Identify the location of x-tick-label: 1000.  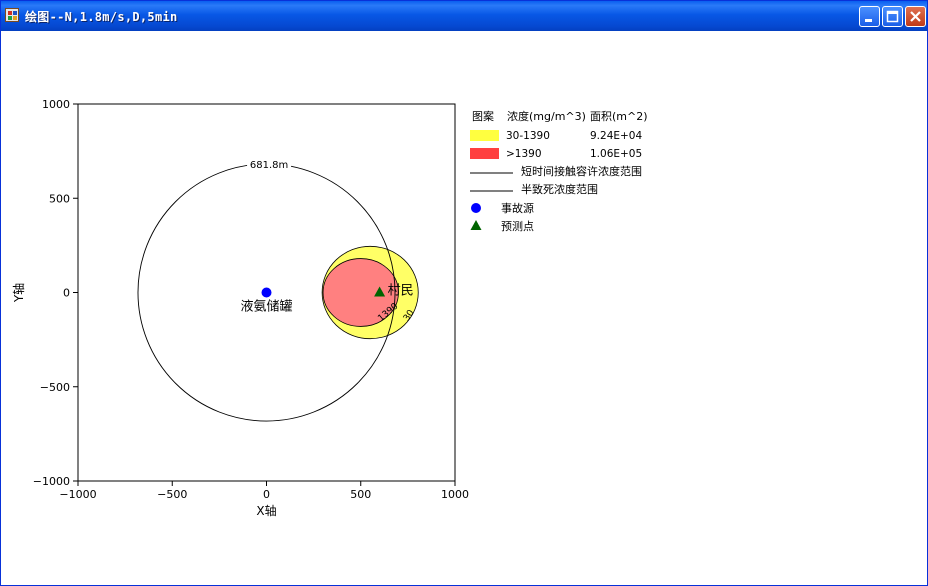
(455, 494).